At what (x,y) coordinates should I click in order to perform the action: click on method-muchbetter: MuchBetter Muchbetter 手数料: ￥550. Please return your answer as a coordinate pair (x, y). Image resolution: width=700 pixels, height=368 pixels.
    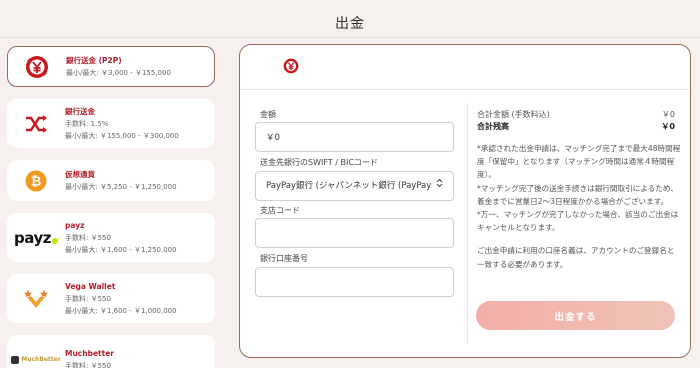
    Looking at the image, I should click on (111, 351).